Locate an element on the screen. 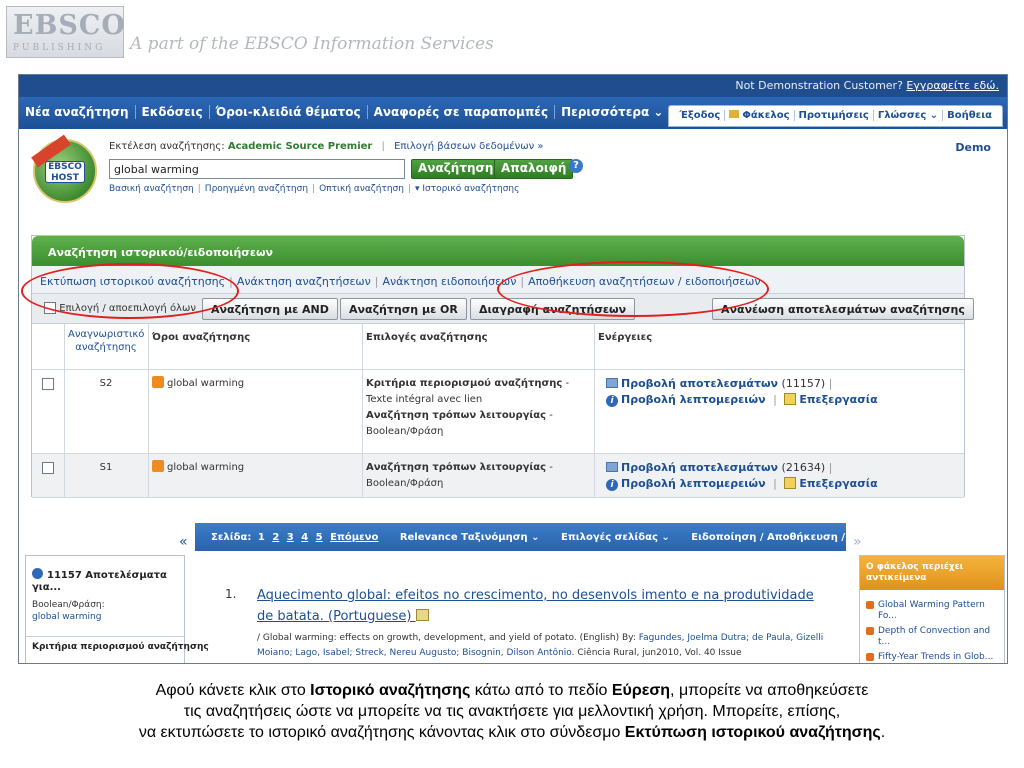  nav-help: Βοήθεια is located at coordinates (969, 115).